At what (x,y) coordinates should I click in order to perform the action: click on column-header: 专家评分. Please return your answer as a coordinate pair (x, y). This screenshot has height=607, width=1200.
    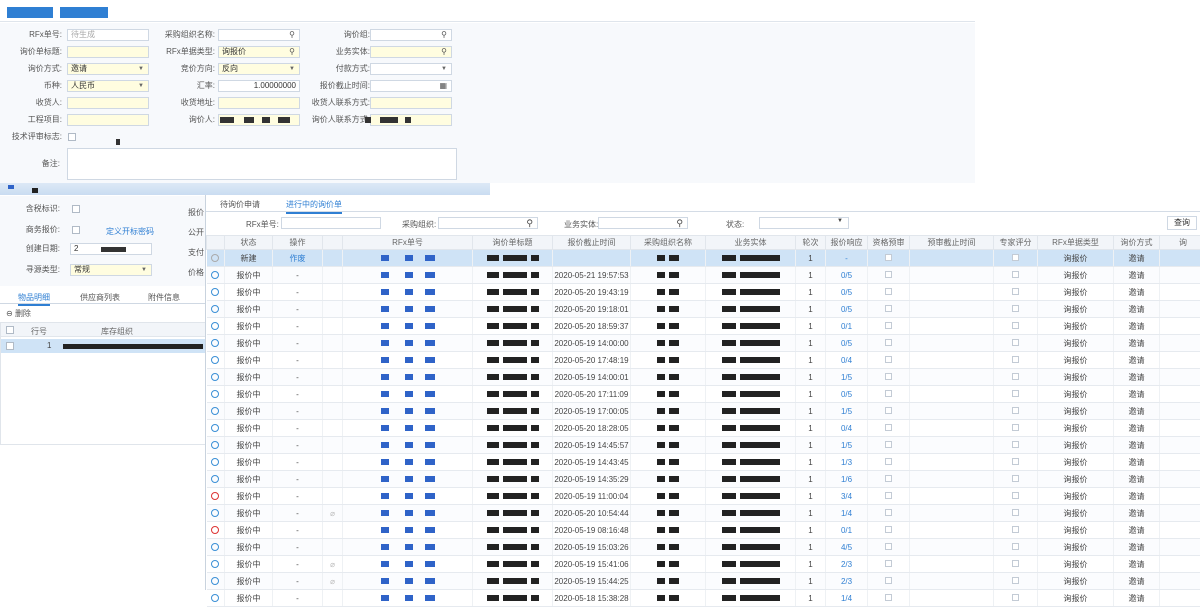
    Looking at the image, I should click on (1016, 243).